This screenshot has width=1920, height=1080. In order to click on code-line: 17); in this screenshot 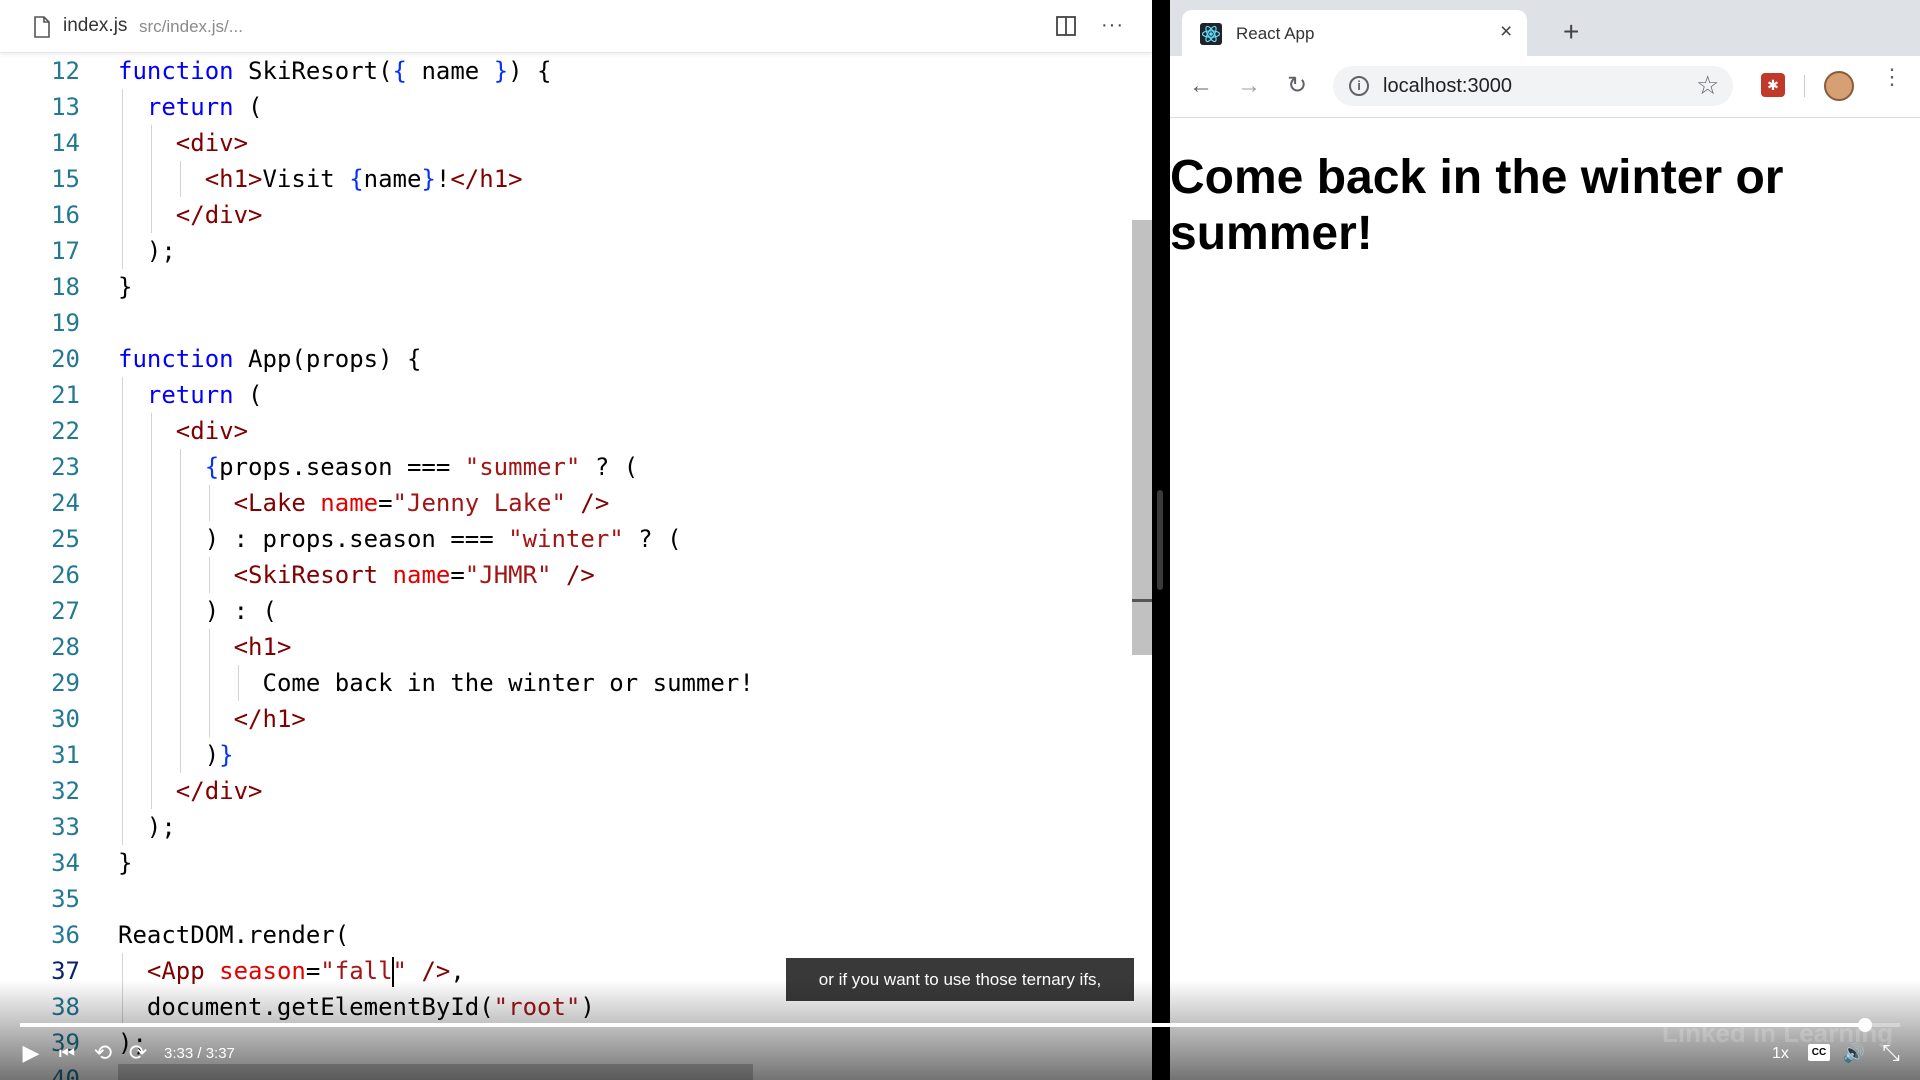, I will do `click(565, 251)`.